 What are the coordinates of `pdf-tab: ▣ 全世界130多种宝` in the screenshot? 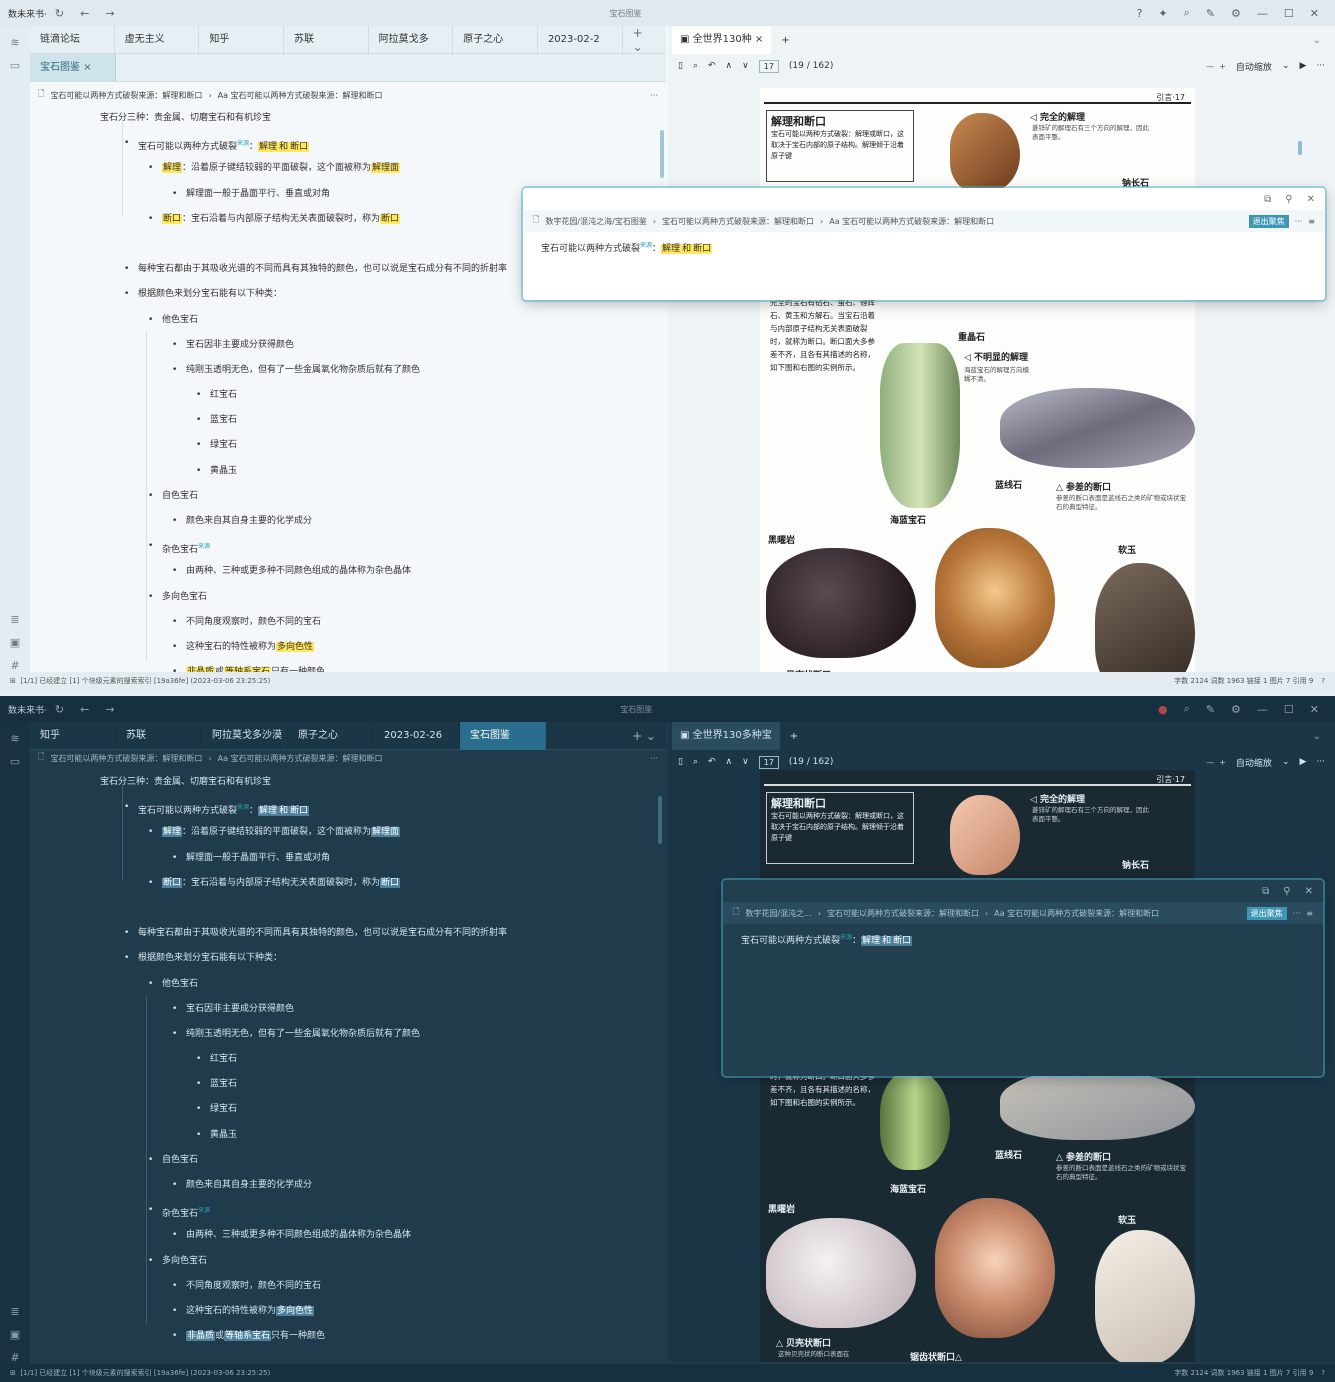 It's located at (726, 736).